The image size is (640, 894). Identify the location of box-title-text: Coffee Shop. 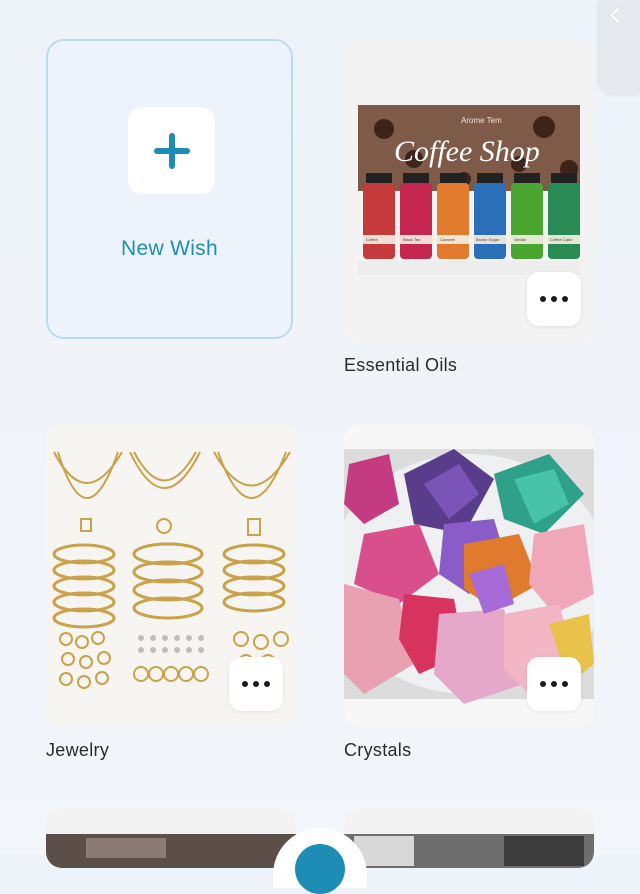
(467, 151).